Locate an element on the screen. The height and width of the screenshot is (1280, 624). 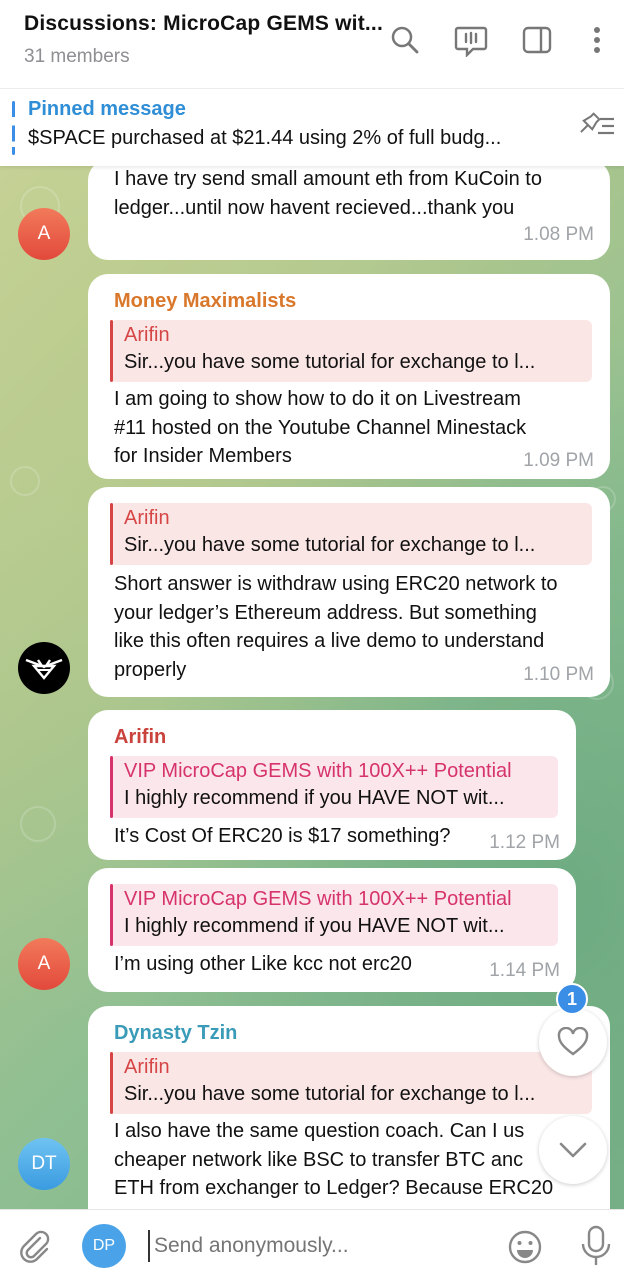
sender-name: Arifin is located at coordinates (140, 737).